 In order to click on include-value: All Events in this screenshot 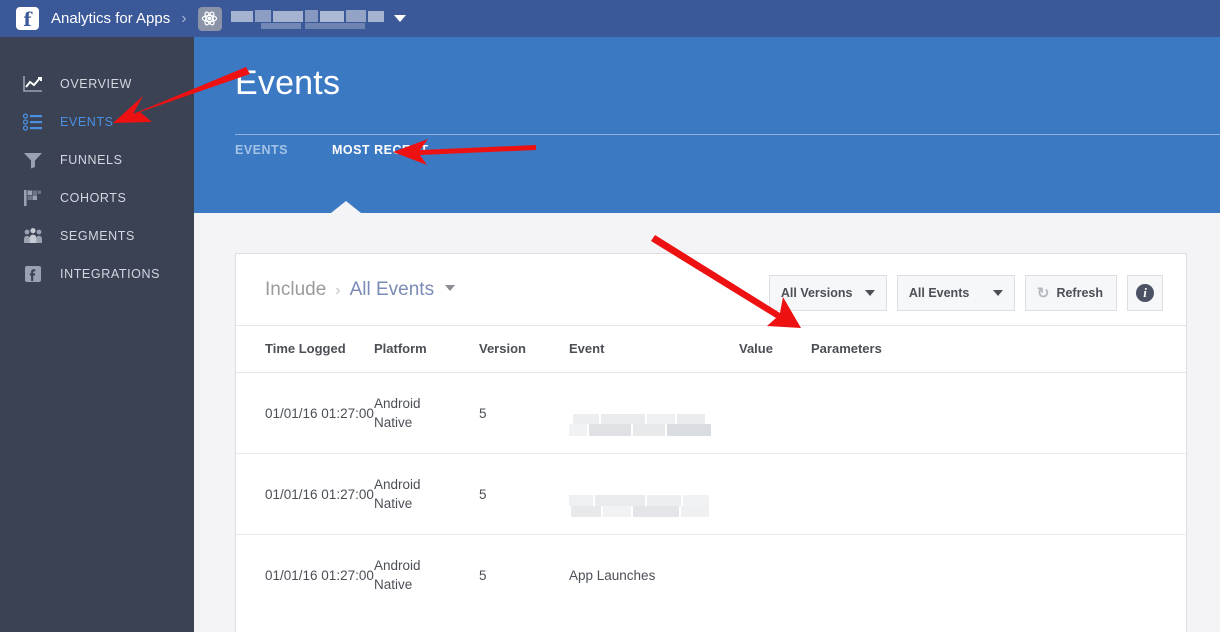, I will do `click(392, 290)`.